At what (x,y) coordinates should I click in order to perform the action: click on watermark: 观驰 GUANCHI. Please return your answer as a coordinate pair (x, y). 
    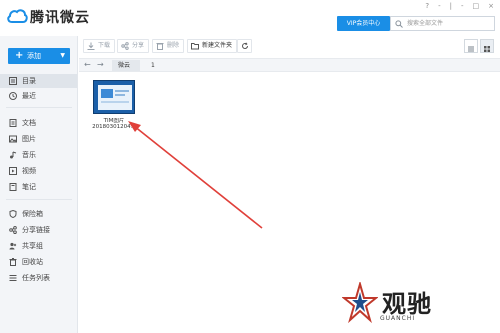
    Looking at the image, I should click on (400, 305).